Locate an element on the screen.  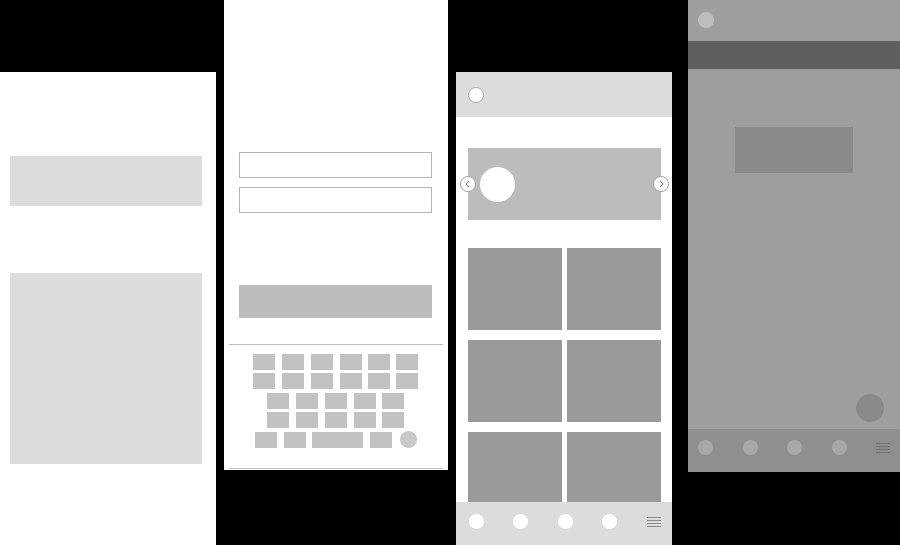
password-field is located at coordinates (335, 200).